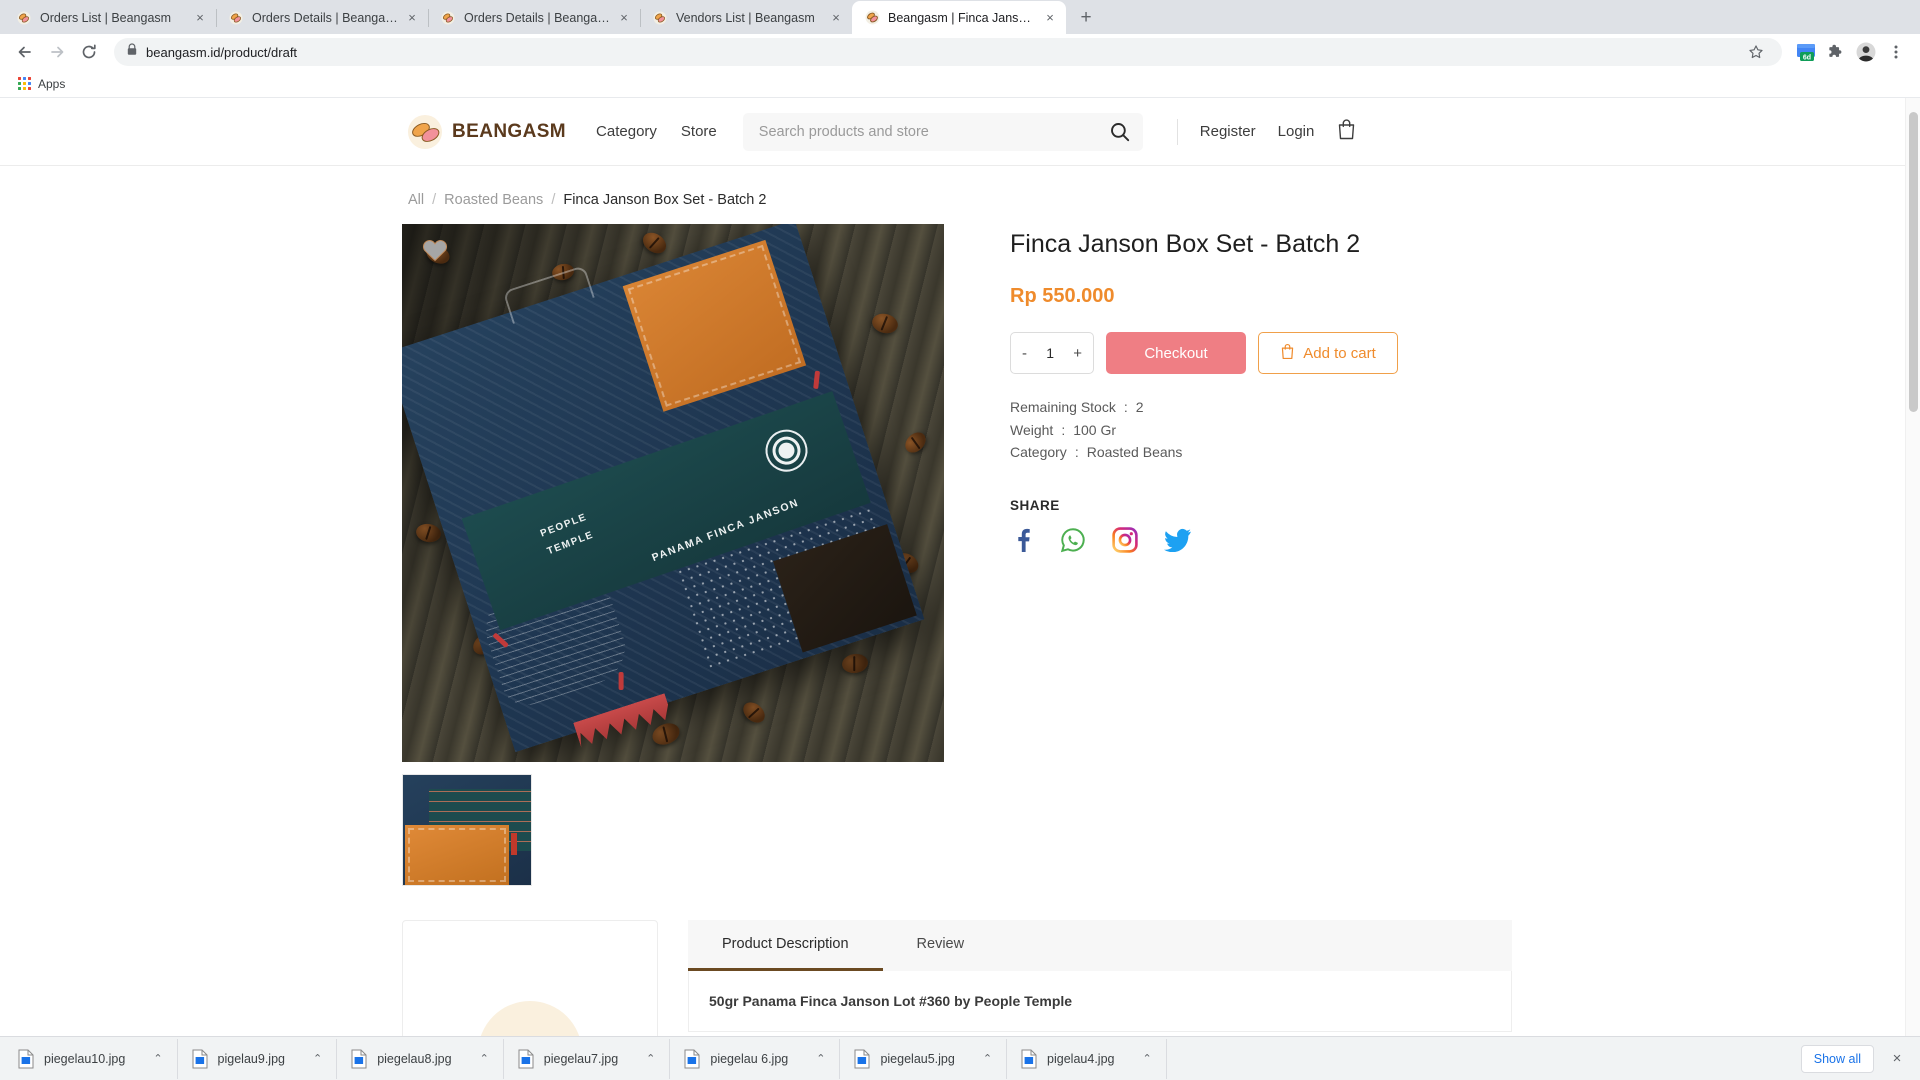  Describe the element at coordinates (1073, 542) in the screenshot. I see `whatsapp-icon` at that location.